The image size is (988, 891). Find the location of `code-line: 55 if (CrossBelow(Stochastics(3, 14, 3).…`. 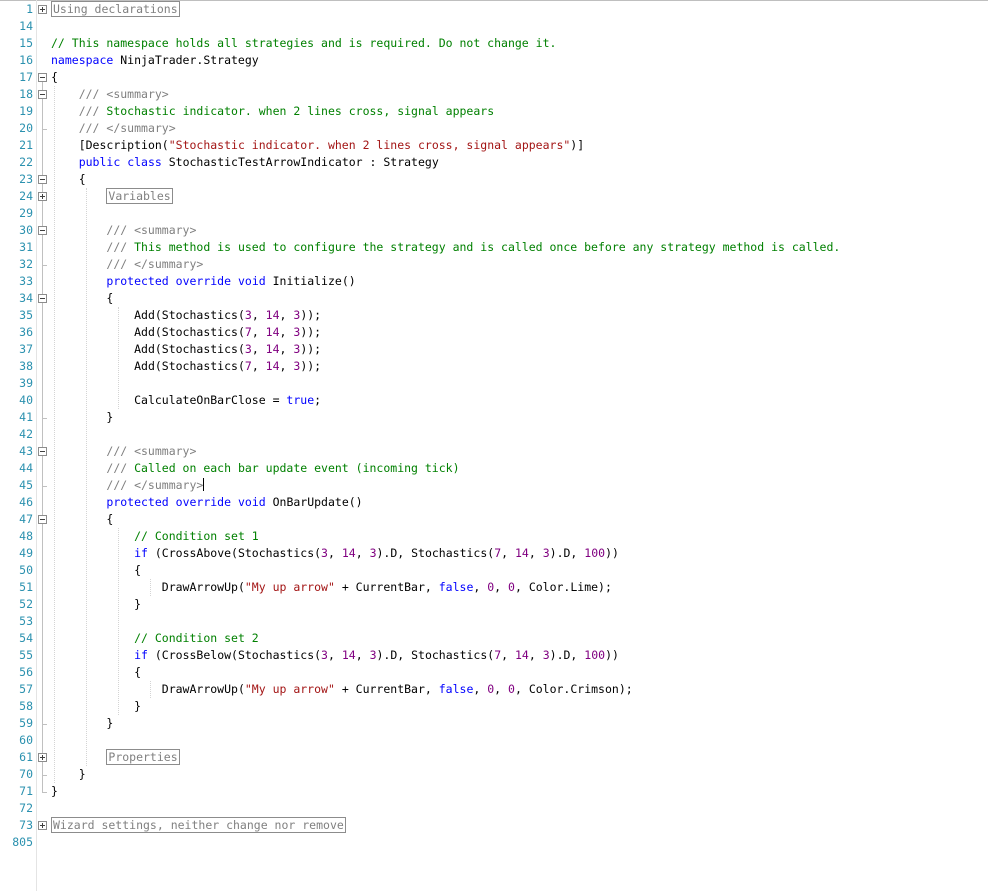

code-line: 55 if (CrossBelow(Stochastics(3, 14, 3).… is located at coordinates (494, 655).